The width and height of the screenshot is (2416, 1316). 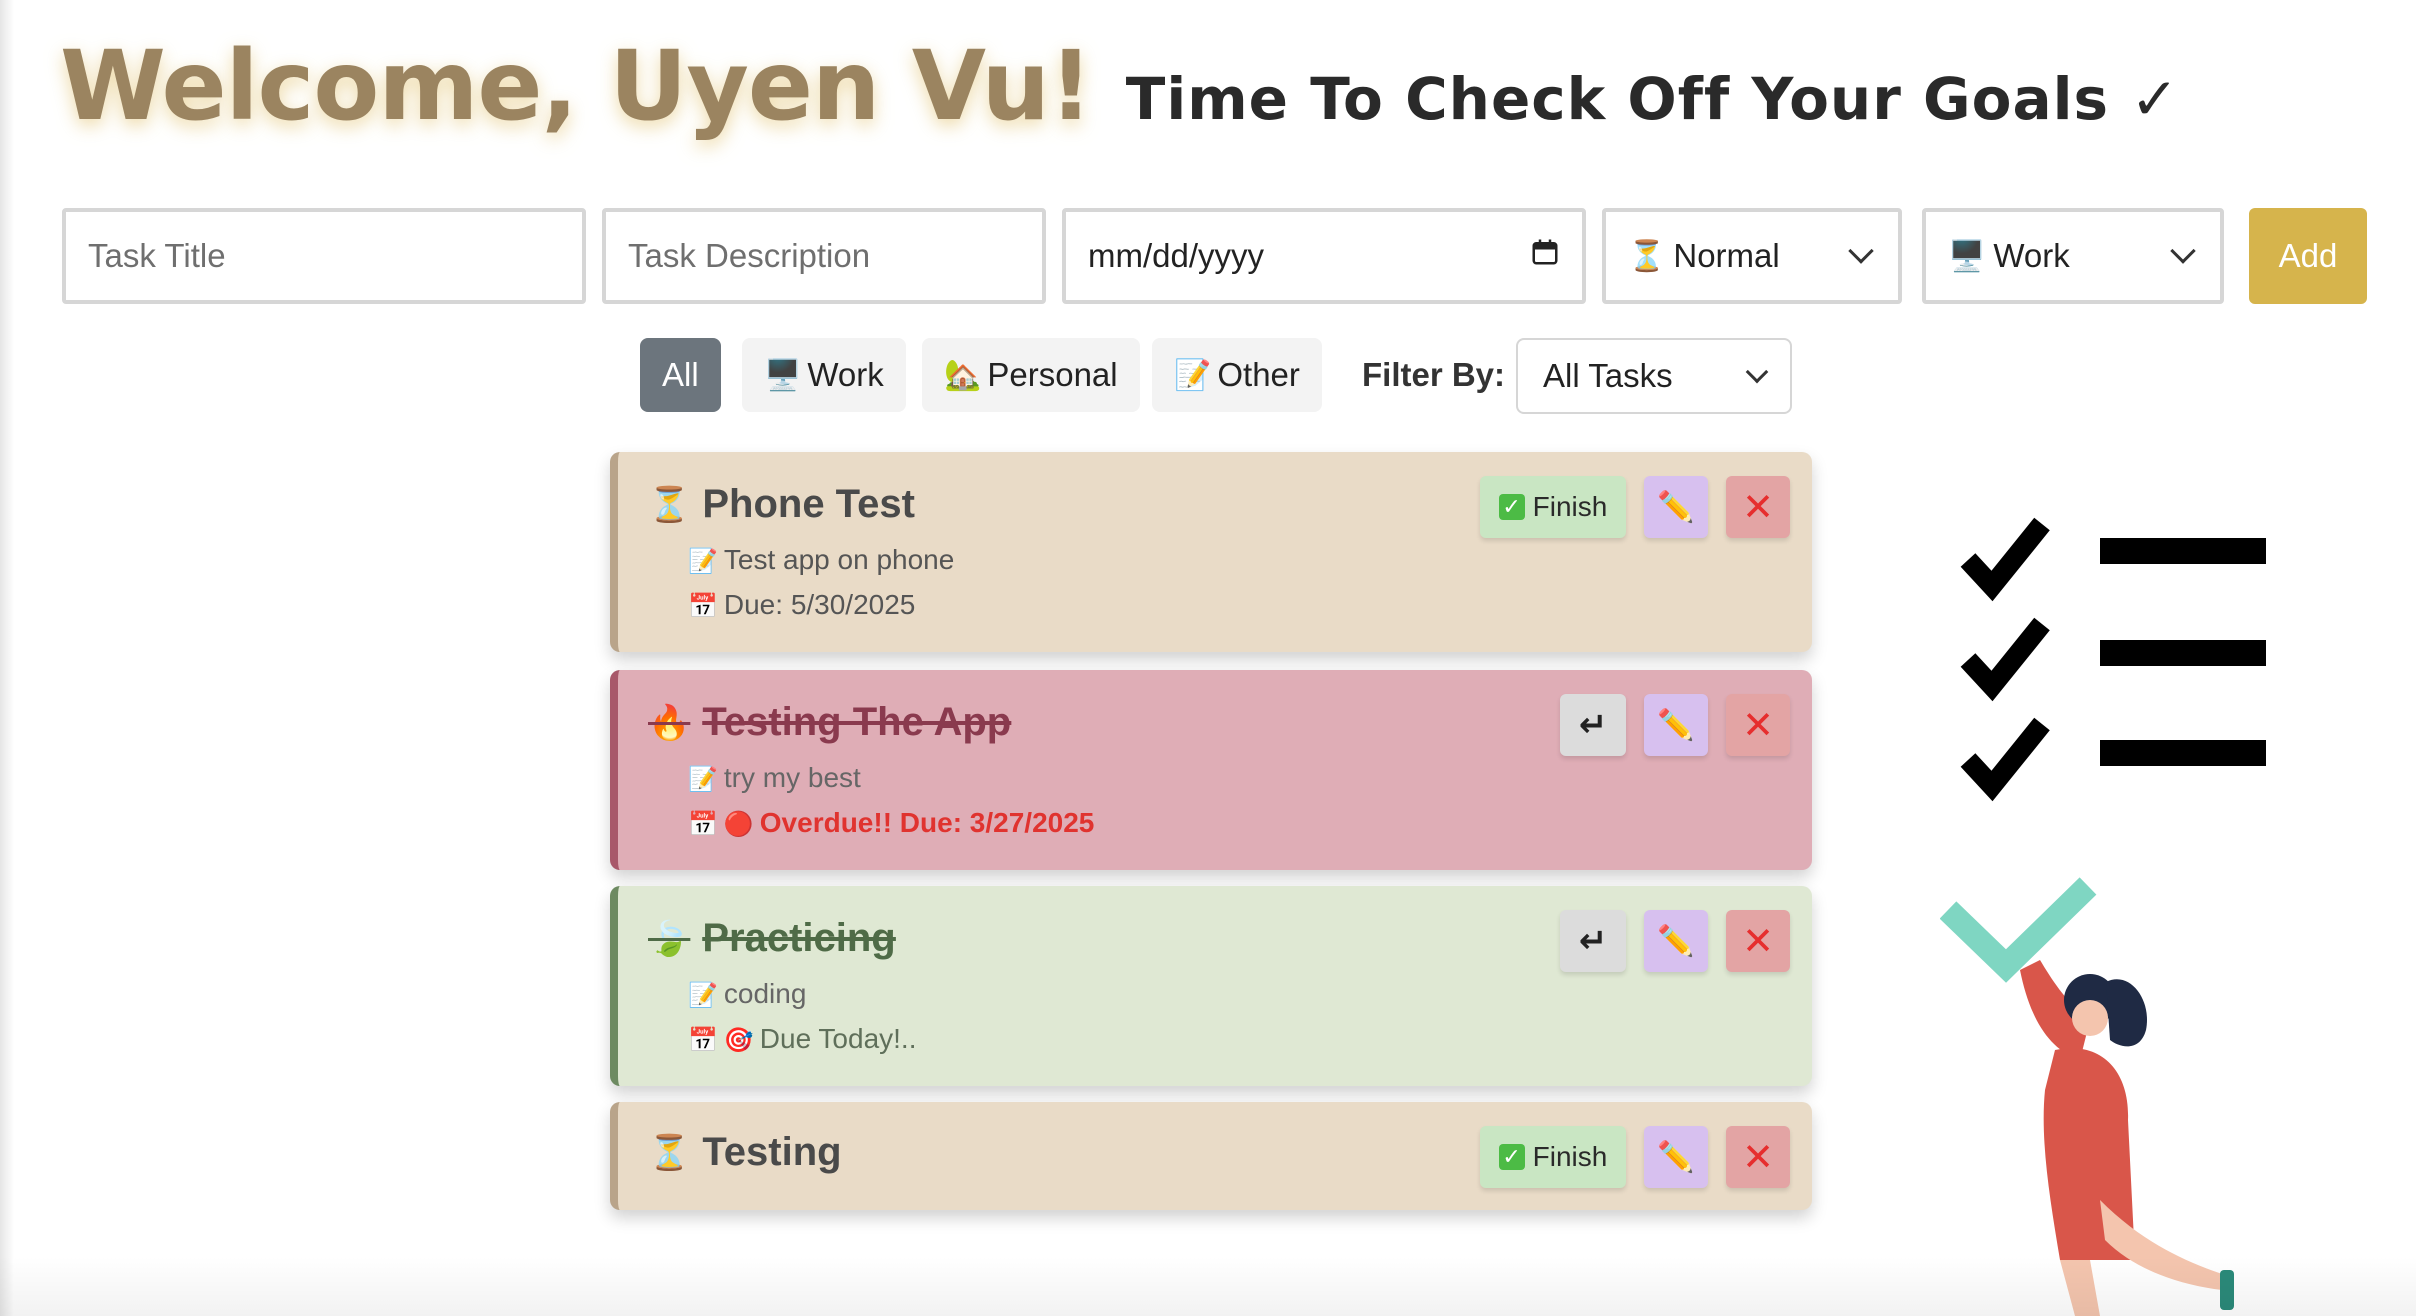 What do you see at coordinates (792, 777) in the screenshot?
I see `task-description-text: try my best` at bounding box center [792, 777].